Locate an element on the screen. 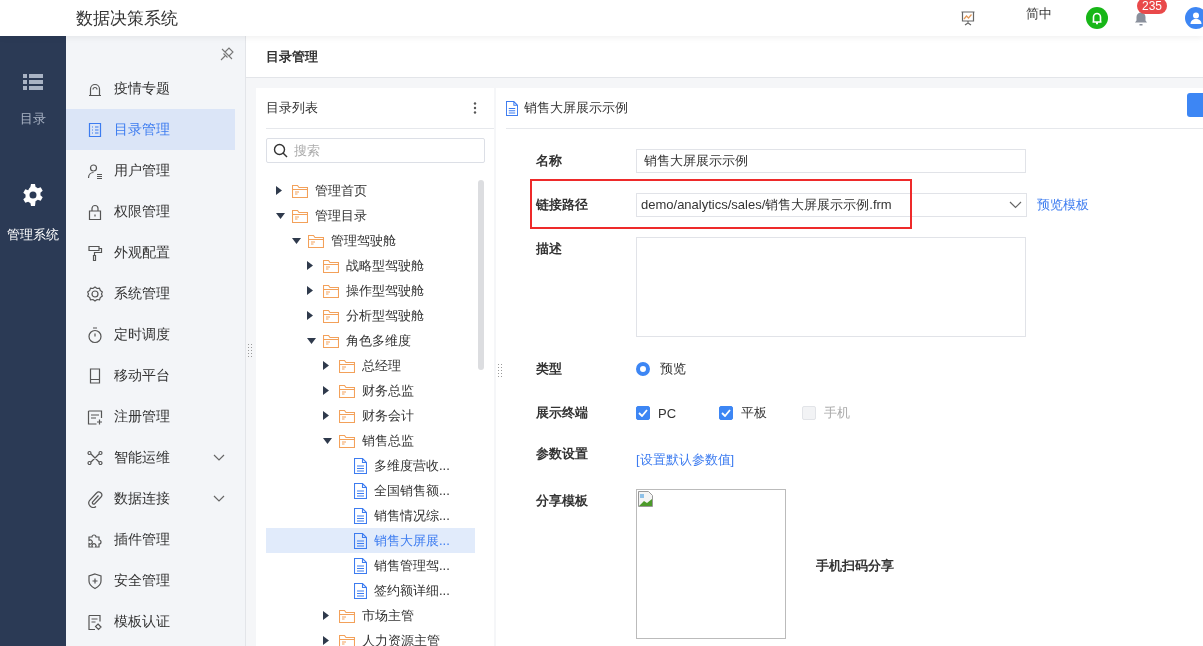 This screenshot has width=1203, height=646. menu-item: 插件管理 is located at coordinates (150, 539).